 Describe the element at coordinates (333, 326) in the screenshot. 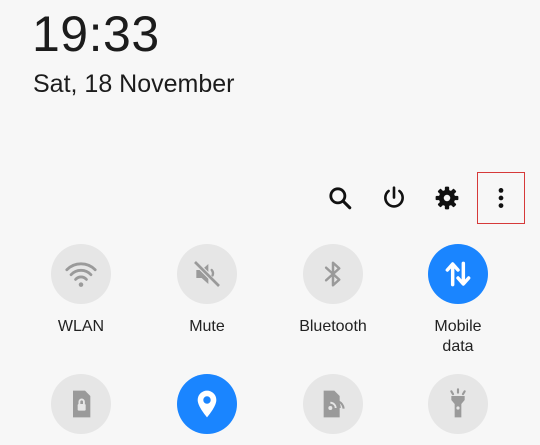

I see `tile-bluetooth-label: Bluetooth` at that location.